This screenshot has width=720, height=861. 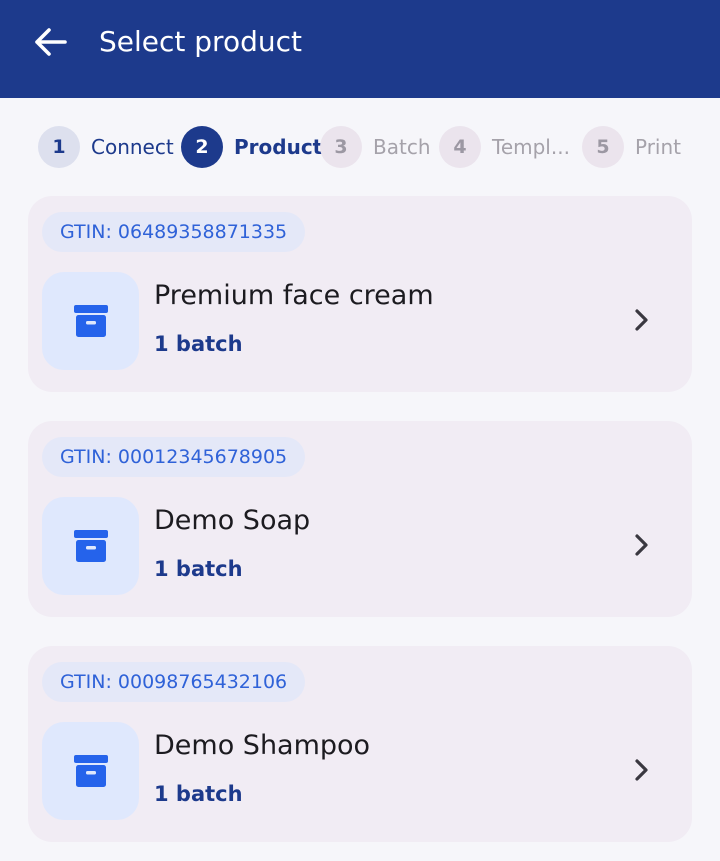 I want to click on step-number: 2, so click(x=202, y=147).